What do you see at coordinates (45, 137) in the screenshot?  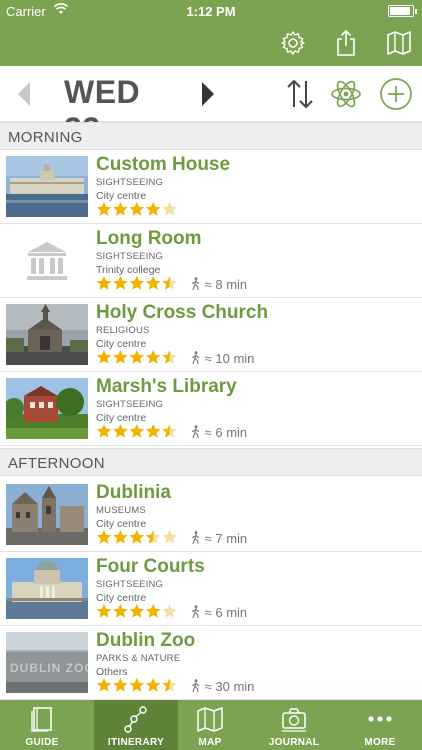 I see `section-title: MORNING` at bounding box center [45, 137].